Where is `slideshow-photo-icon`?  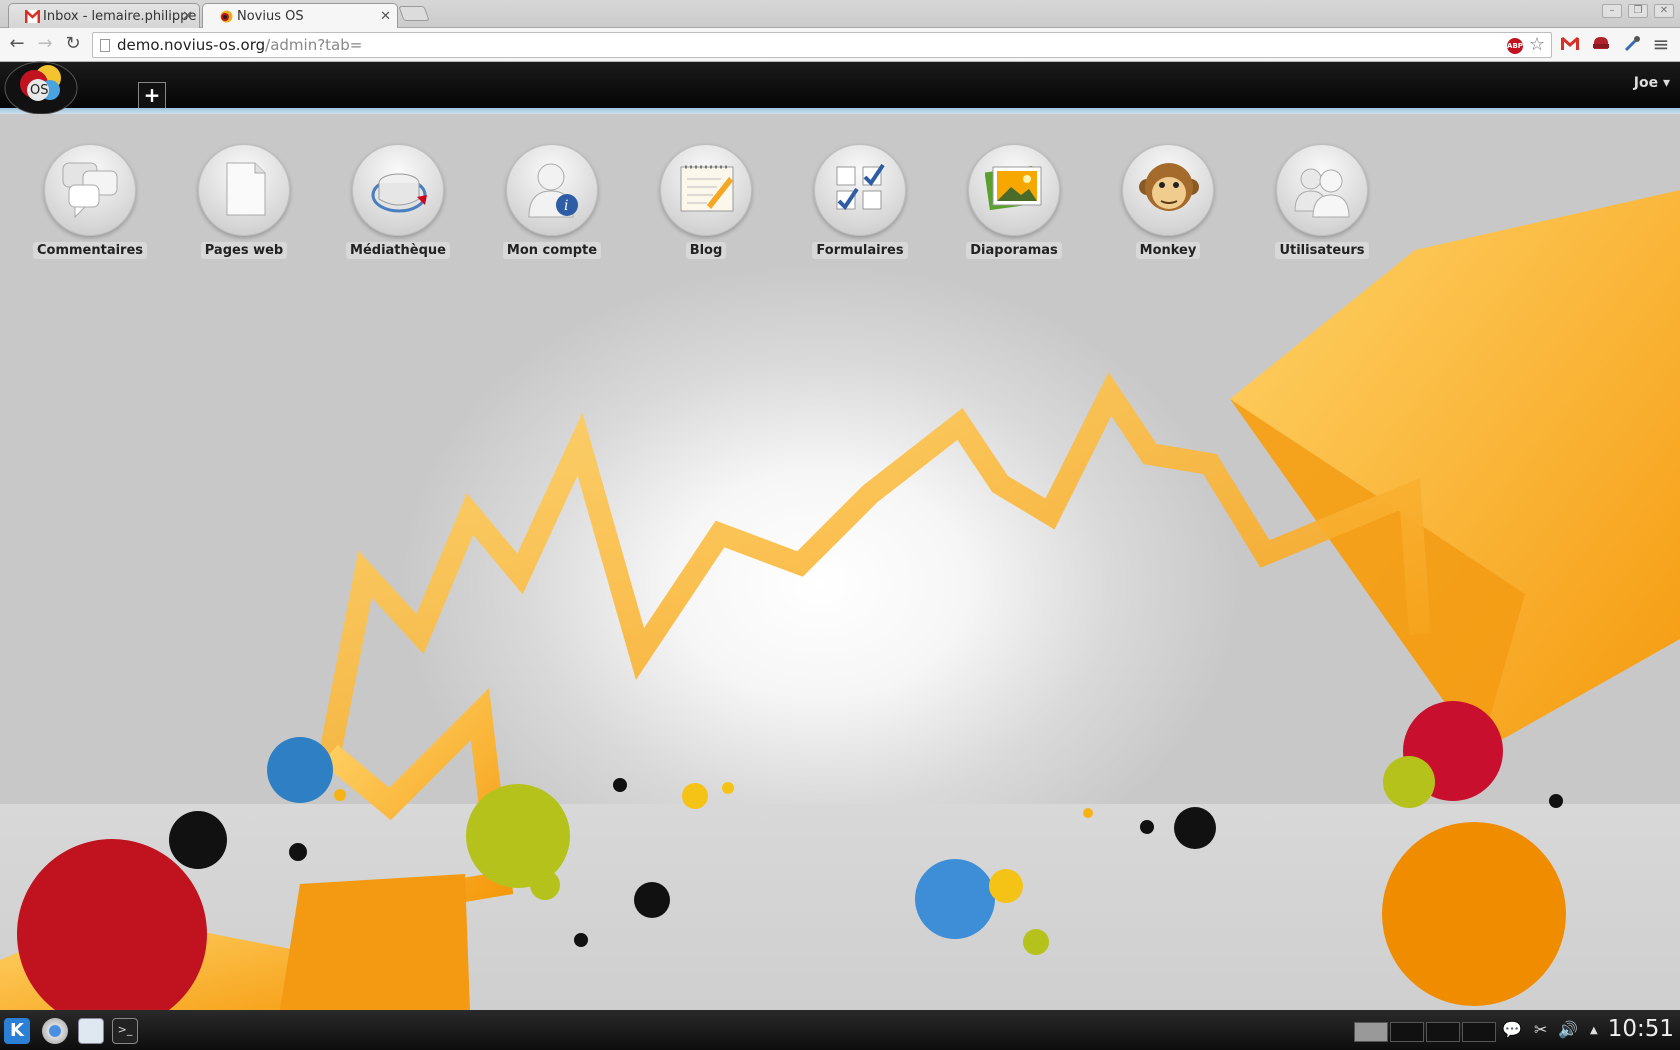
slideshow-photo-icon is located at coordinates (1014, 190).